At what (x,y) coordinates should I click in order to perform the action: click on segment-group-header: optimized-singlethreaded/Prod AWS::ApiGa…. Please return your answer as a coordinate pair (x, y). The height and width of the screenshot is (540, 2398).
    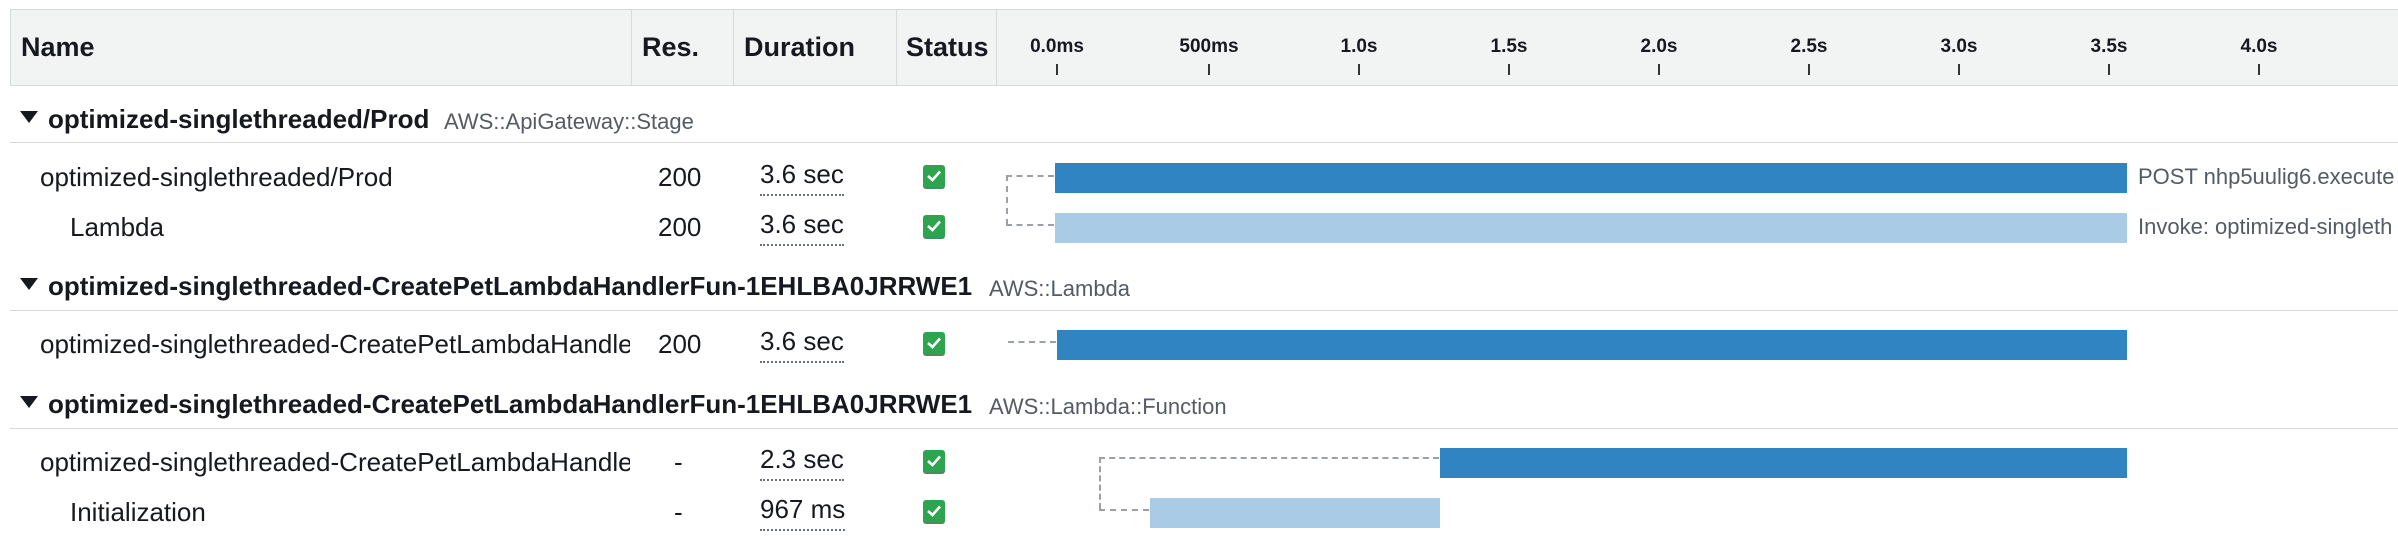
    Looking at the image, I should click on (1199, 121).